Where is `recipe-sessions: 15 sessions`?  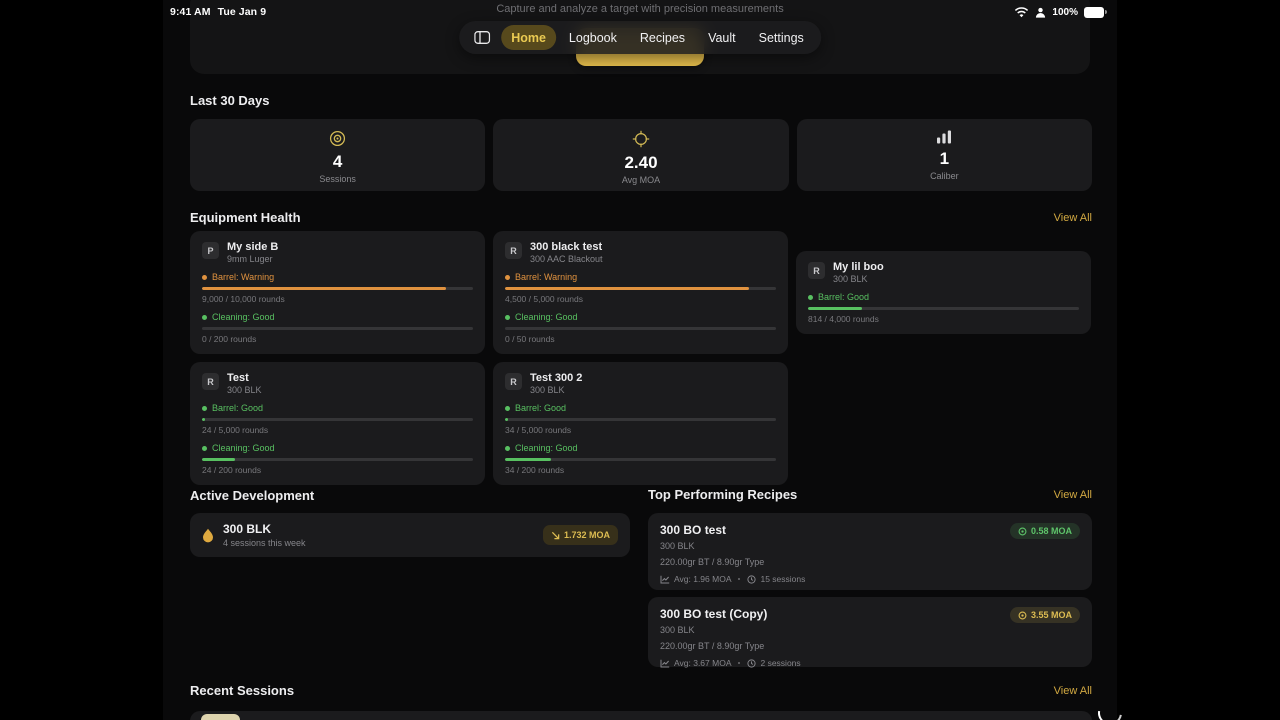 recipe-sessions: 15 sessions is located at coordinates (783, 579).